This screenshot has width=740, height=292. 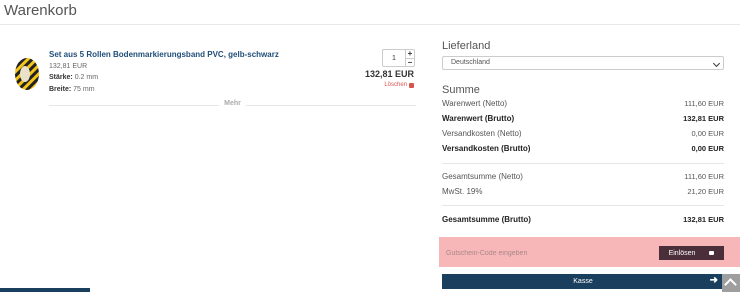 What do you see at coordinates (60, 89) in the screenshot?
I see `attribute-label: Breite:` at bounding box center [60, 89].